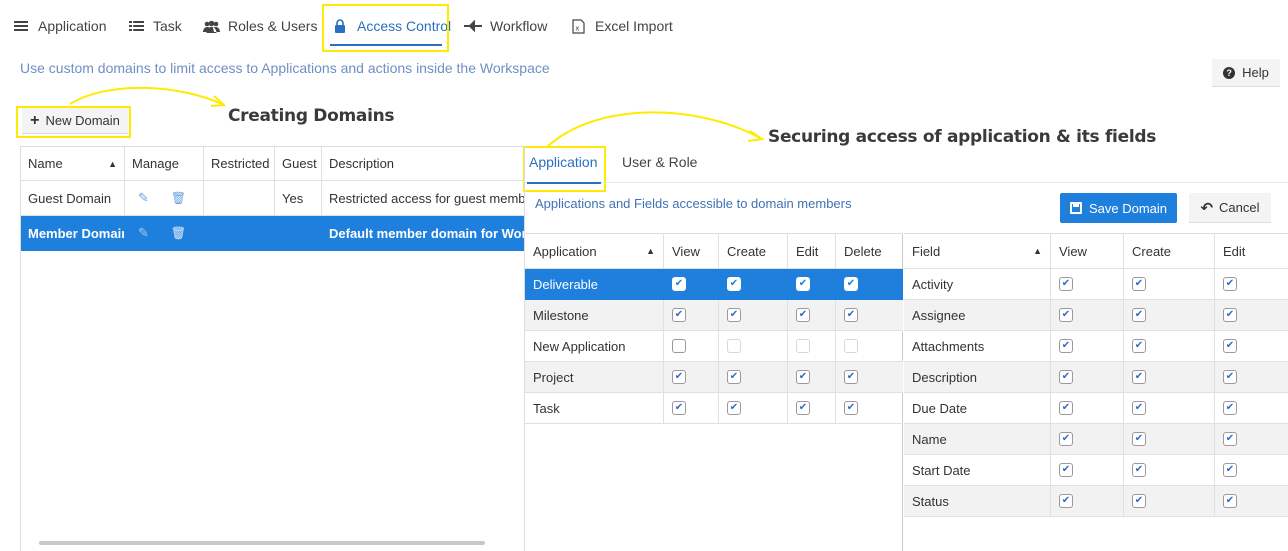 The image size is (1288, 551). What do you see at coordinates (1118, 208) in the screenshot?
I see `save-domain-button: Save Domain` at bounding box center [1118, 208].